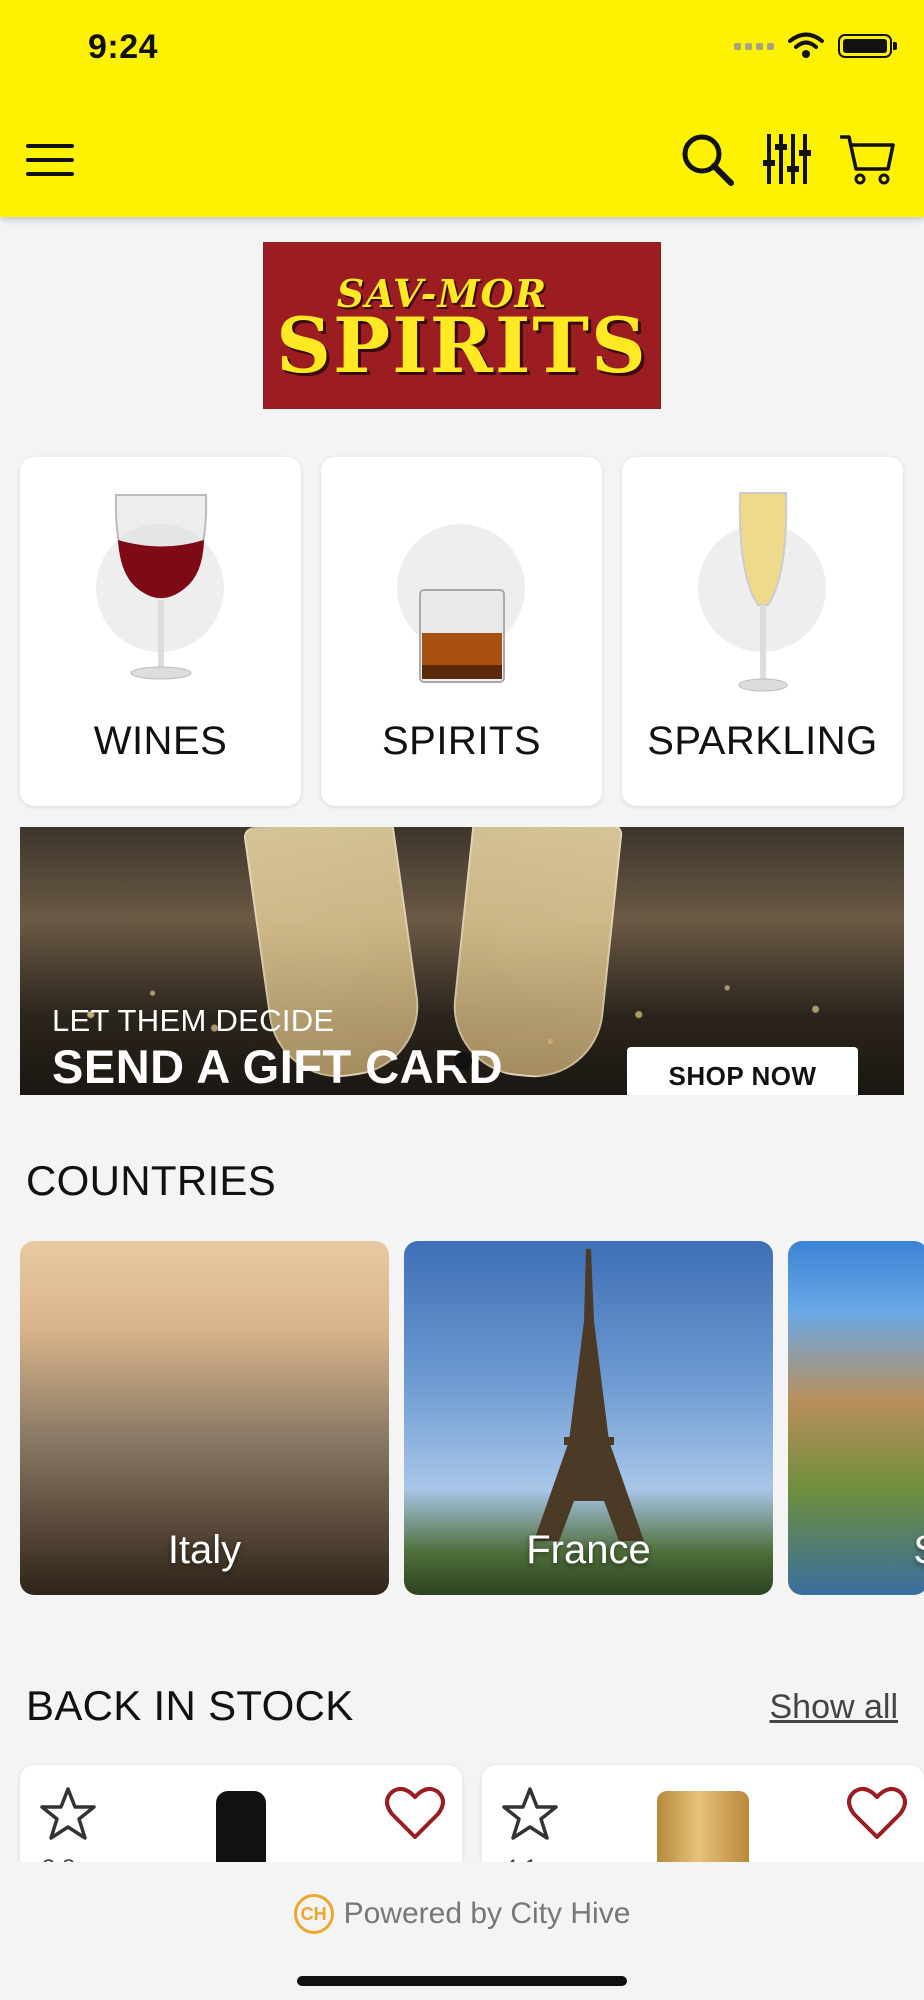  I want to click on filter-button, so click(787, 159).